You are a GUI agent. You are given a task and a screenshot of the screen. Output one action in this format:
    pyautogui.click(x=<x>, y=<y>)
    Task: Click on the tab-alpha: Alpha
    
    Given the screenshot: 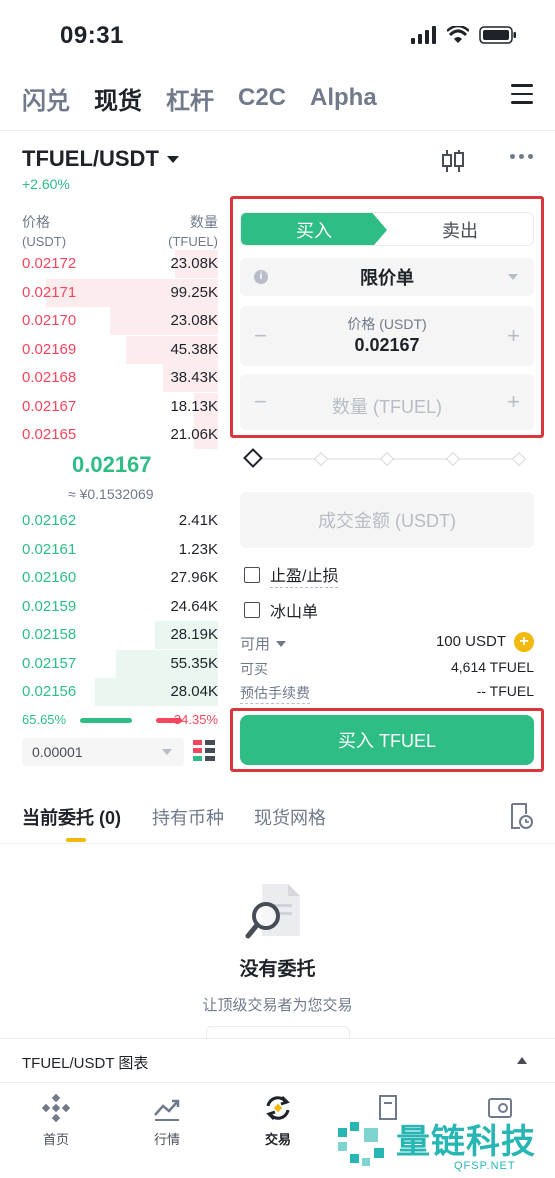 What is the action you would take?
    pyautogui.click(x=343, y=98)
    